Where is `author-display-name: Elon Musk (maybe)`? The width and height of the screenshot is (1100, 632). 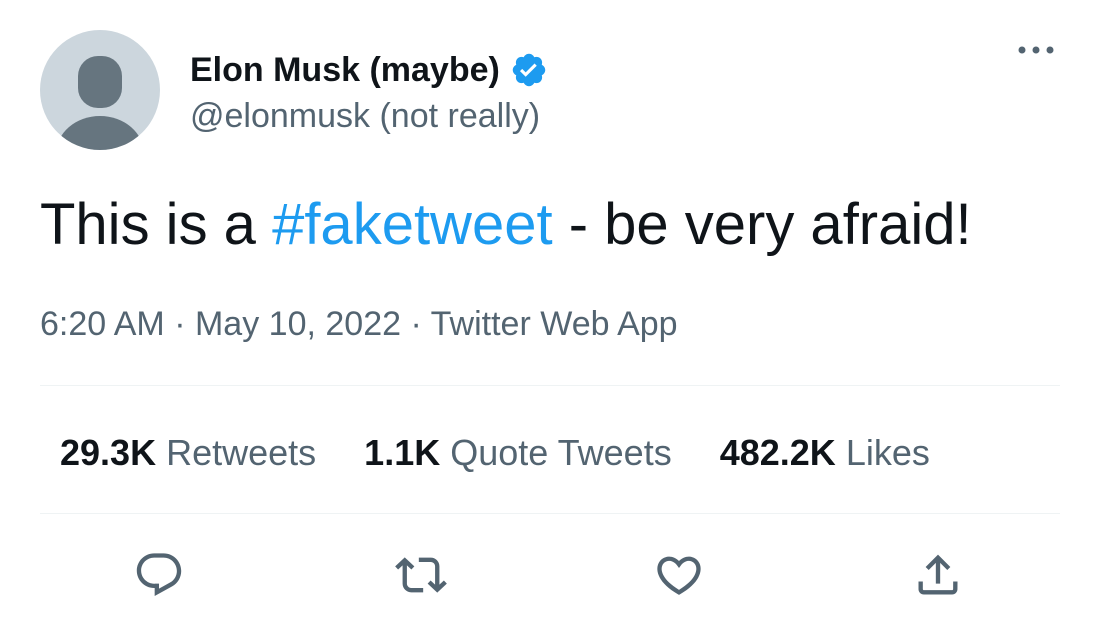
author-display-name: Elon Musk (maybe) is located at coordinates (345, 70).